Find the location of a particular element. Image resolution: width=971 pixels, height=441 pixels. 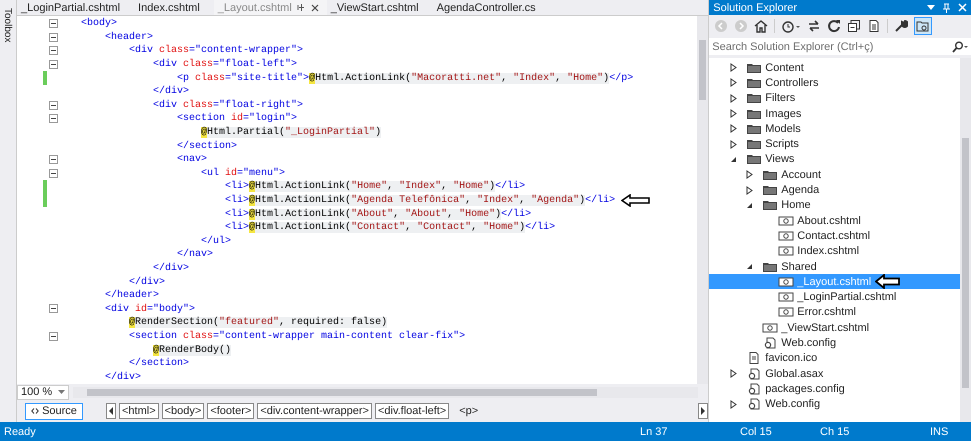

tree-item: Index.cshtml is located at coordinates (834, 251).